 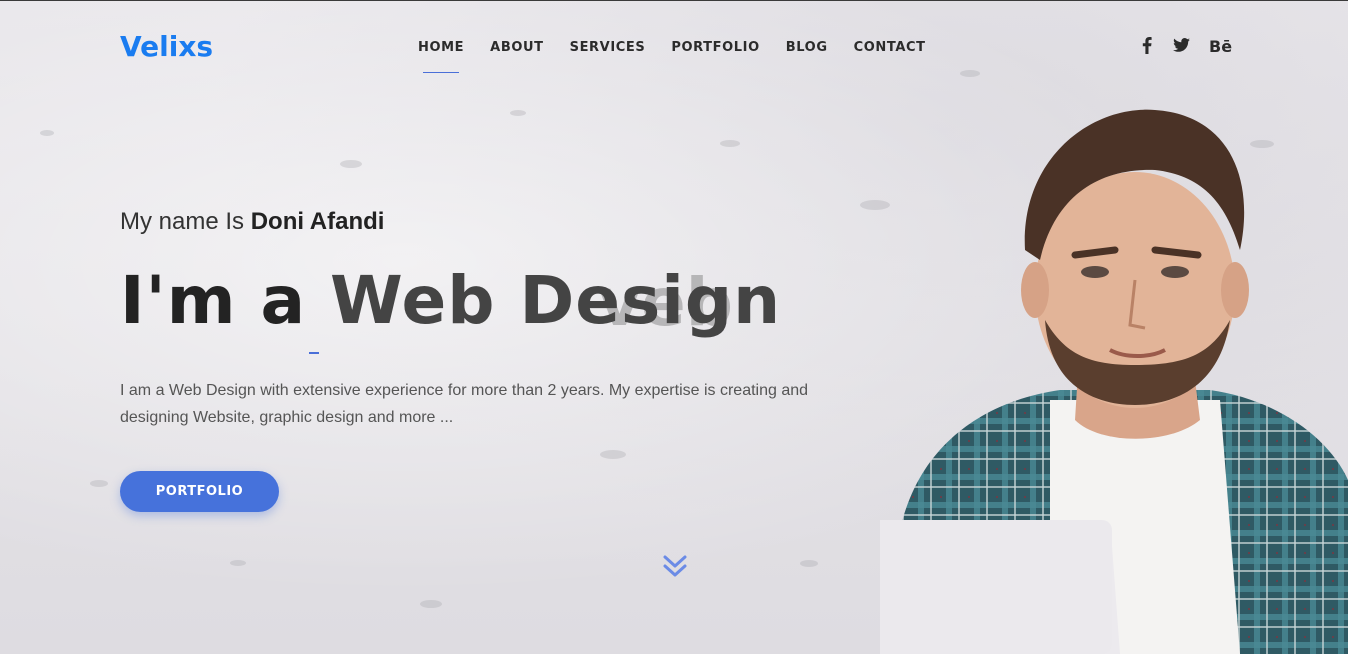 I want to click on intro-prefix: My name Is, so click(x=182, y=221).